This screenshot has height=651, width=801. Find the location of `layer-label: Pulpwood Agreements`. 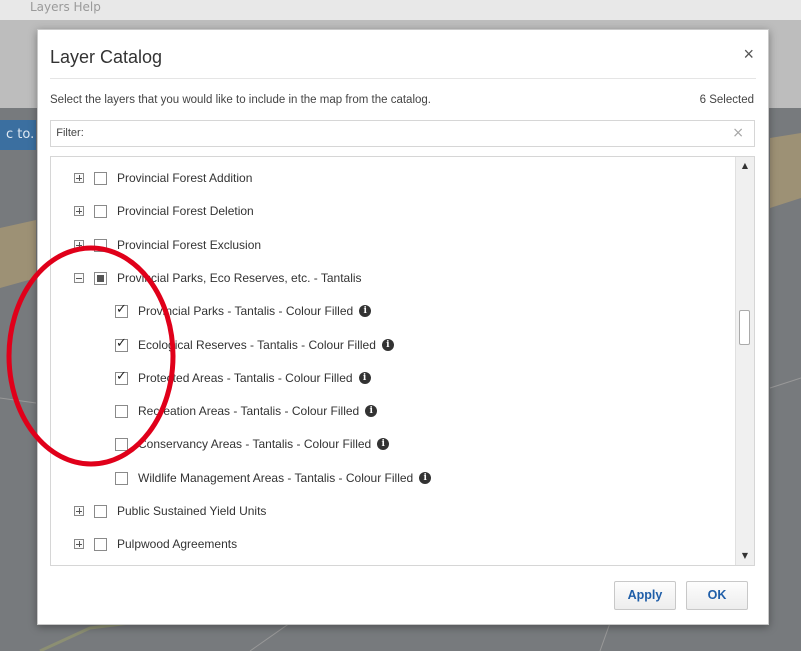

layer-label: Pulpwood Agreements is located at coordinates (177, 544).